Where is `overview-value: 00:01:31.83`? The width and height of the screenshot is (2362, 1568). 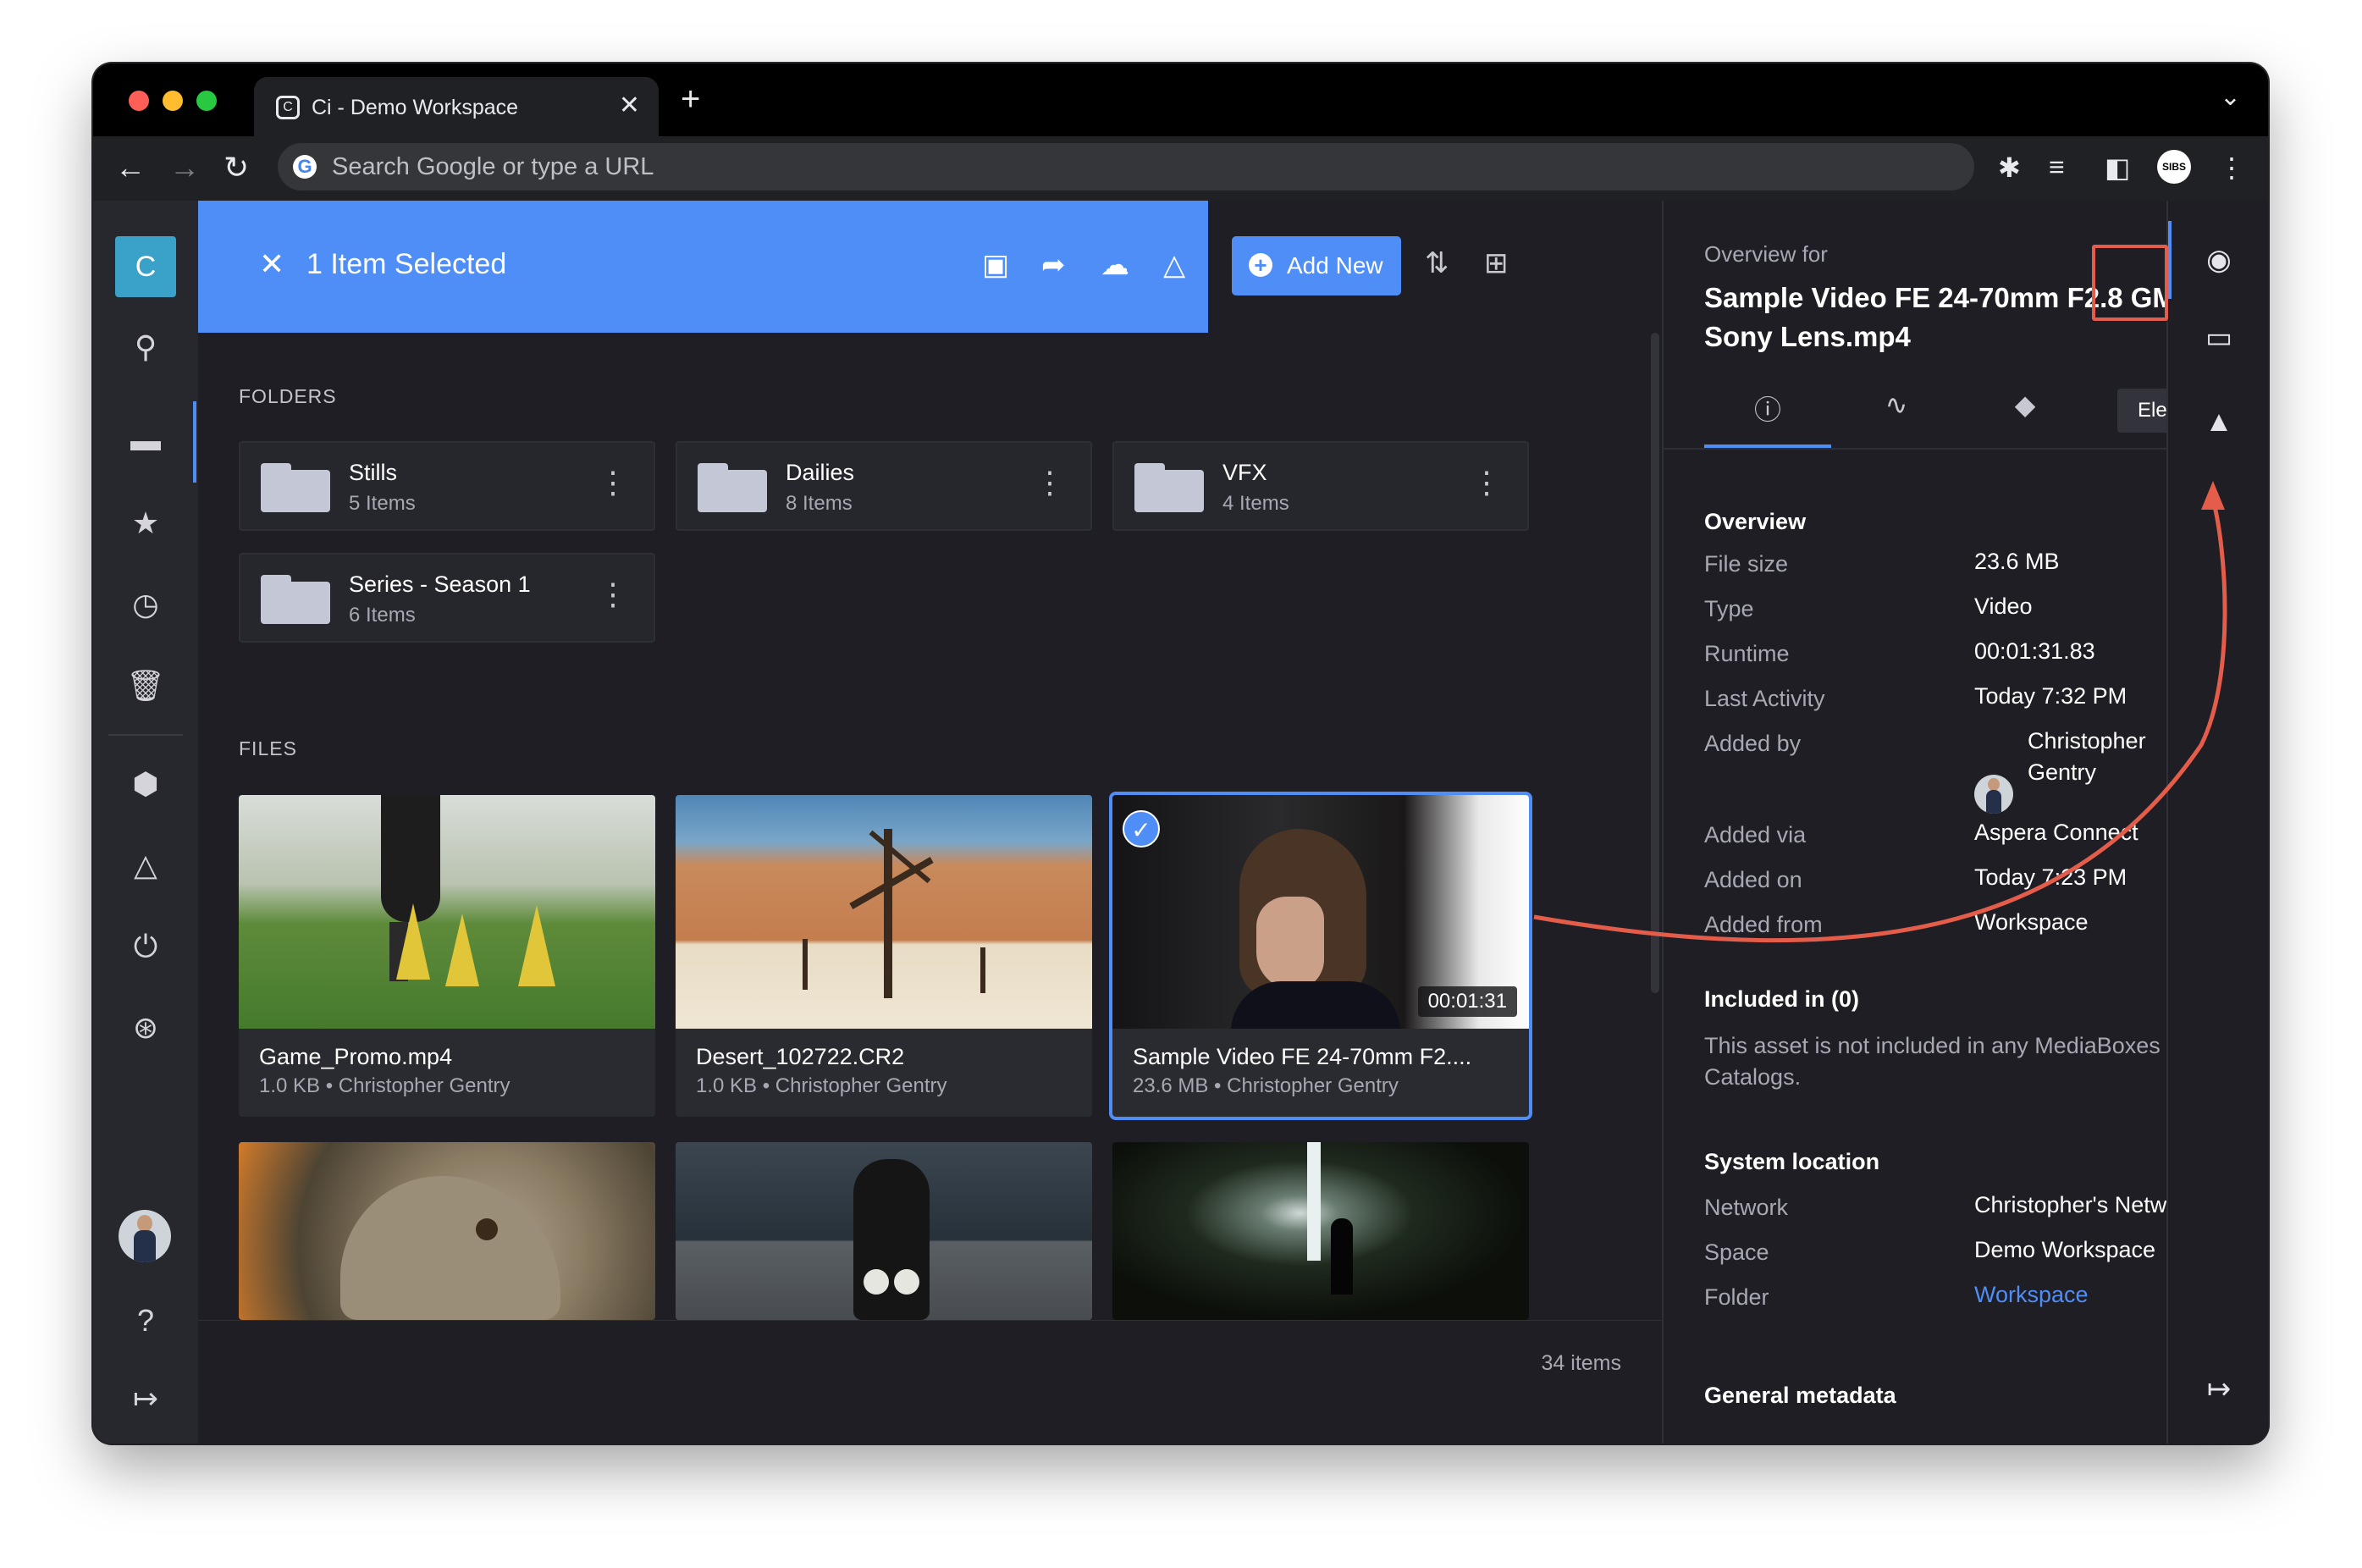
overview-value: 00:01:31.83 is located at coordinates (2035, 651).